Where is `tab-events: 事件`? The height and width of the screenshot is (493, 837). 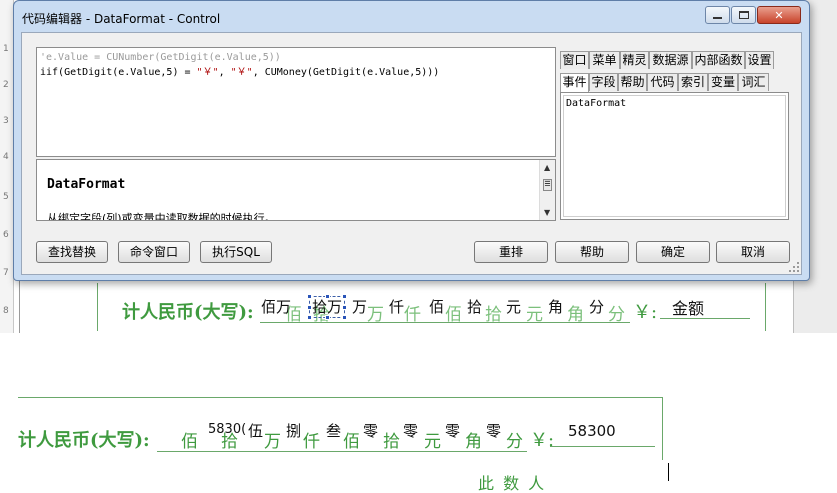
tab-events: 事件 is located at coordinates (574, 82).